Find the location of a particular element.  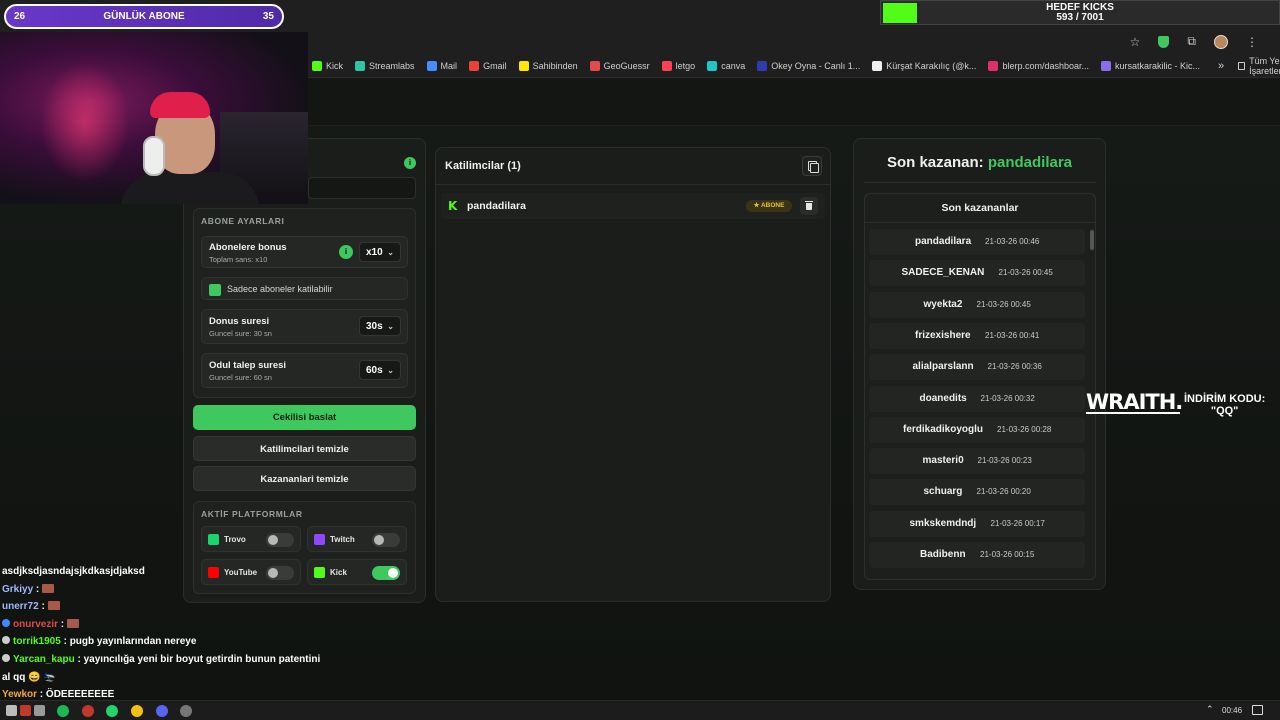

select-value: 30s is located at coordinates (374, 326).